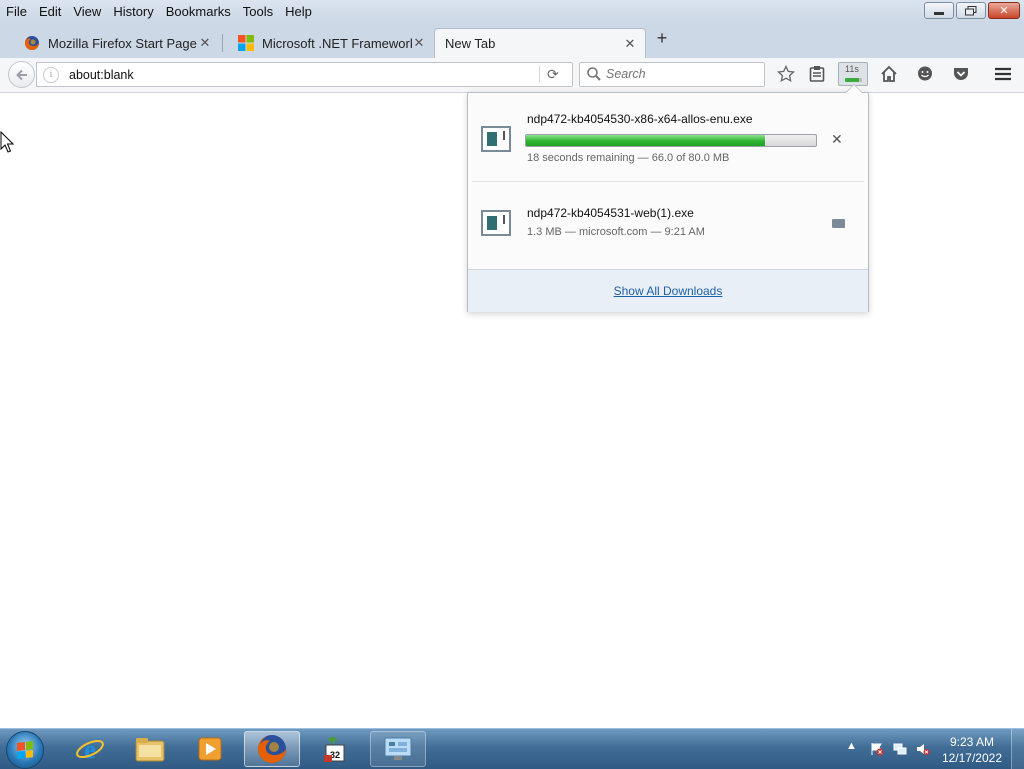  Describe the element at coordinates (470, 43) in the screenshot. I see `tab-title: New Tab` at that location.